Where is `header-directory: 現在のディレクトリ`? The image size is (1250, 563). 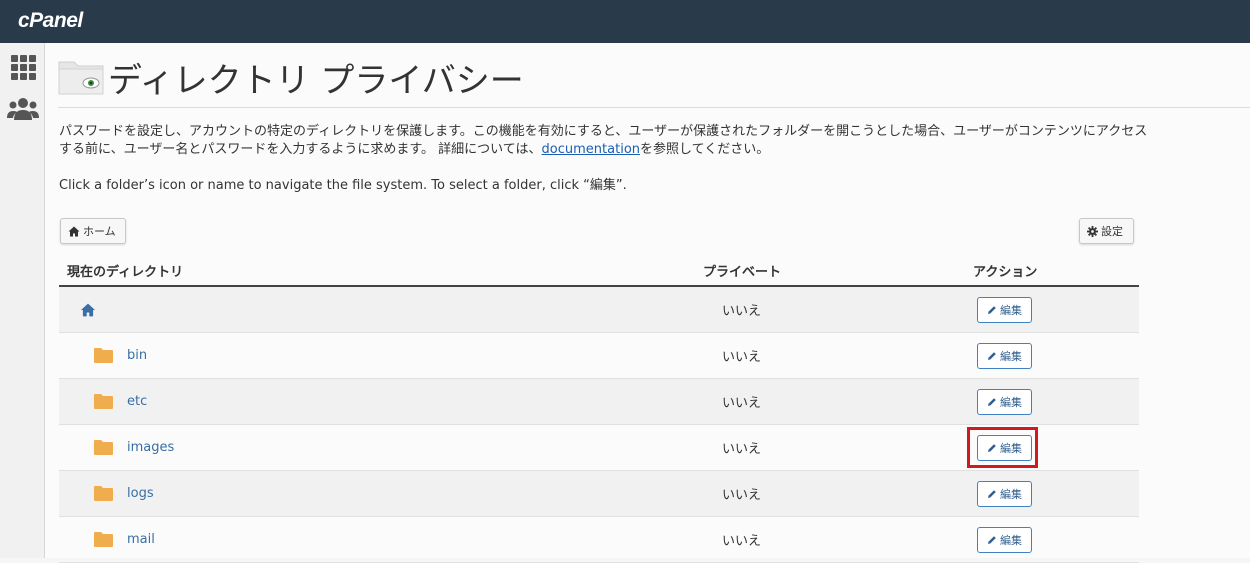 header-directory: 現在のディレクトリ is located at coordinates (125, 272).